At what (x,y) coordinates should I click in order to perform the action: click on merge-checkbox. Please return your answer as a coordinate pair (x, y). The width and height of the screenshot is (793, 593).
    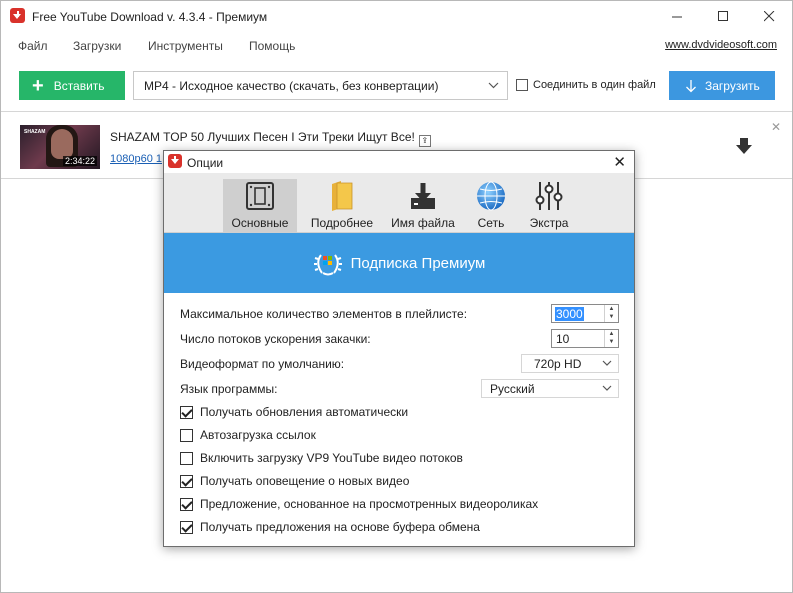
    Looking at the image, I should click on (522, 85).